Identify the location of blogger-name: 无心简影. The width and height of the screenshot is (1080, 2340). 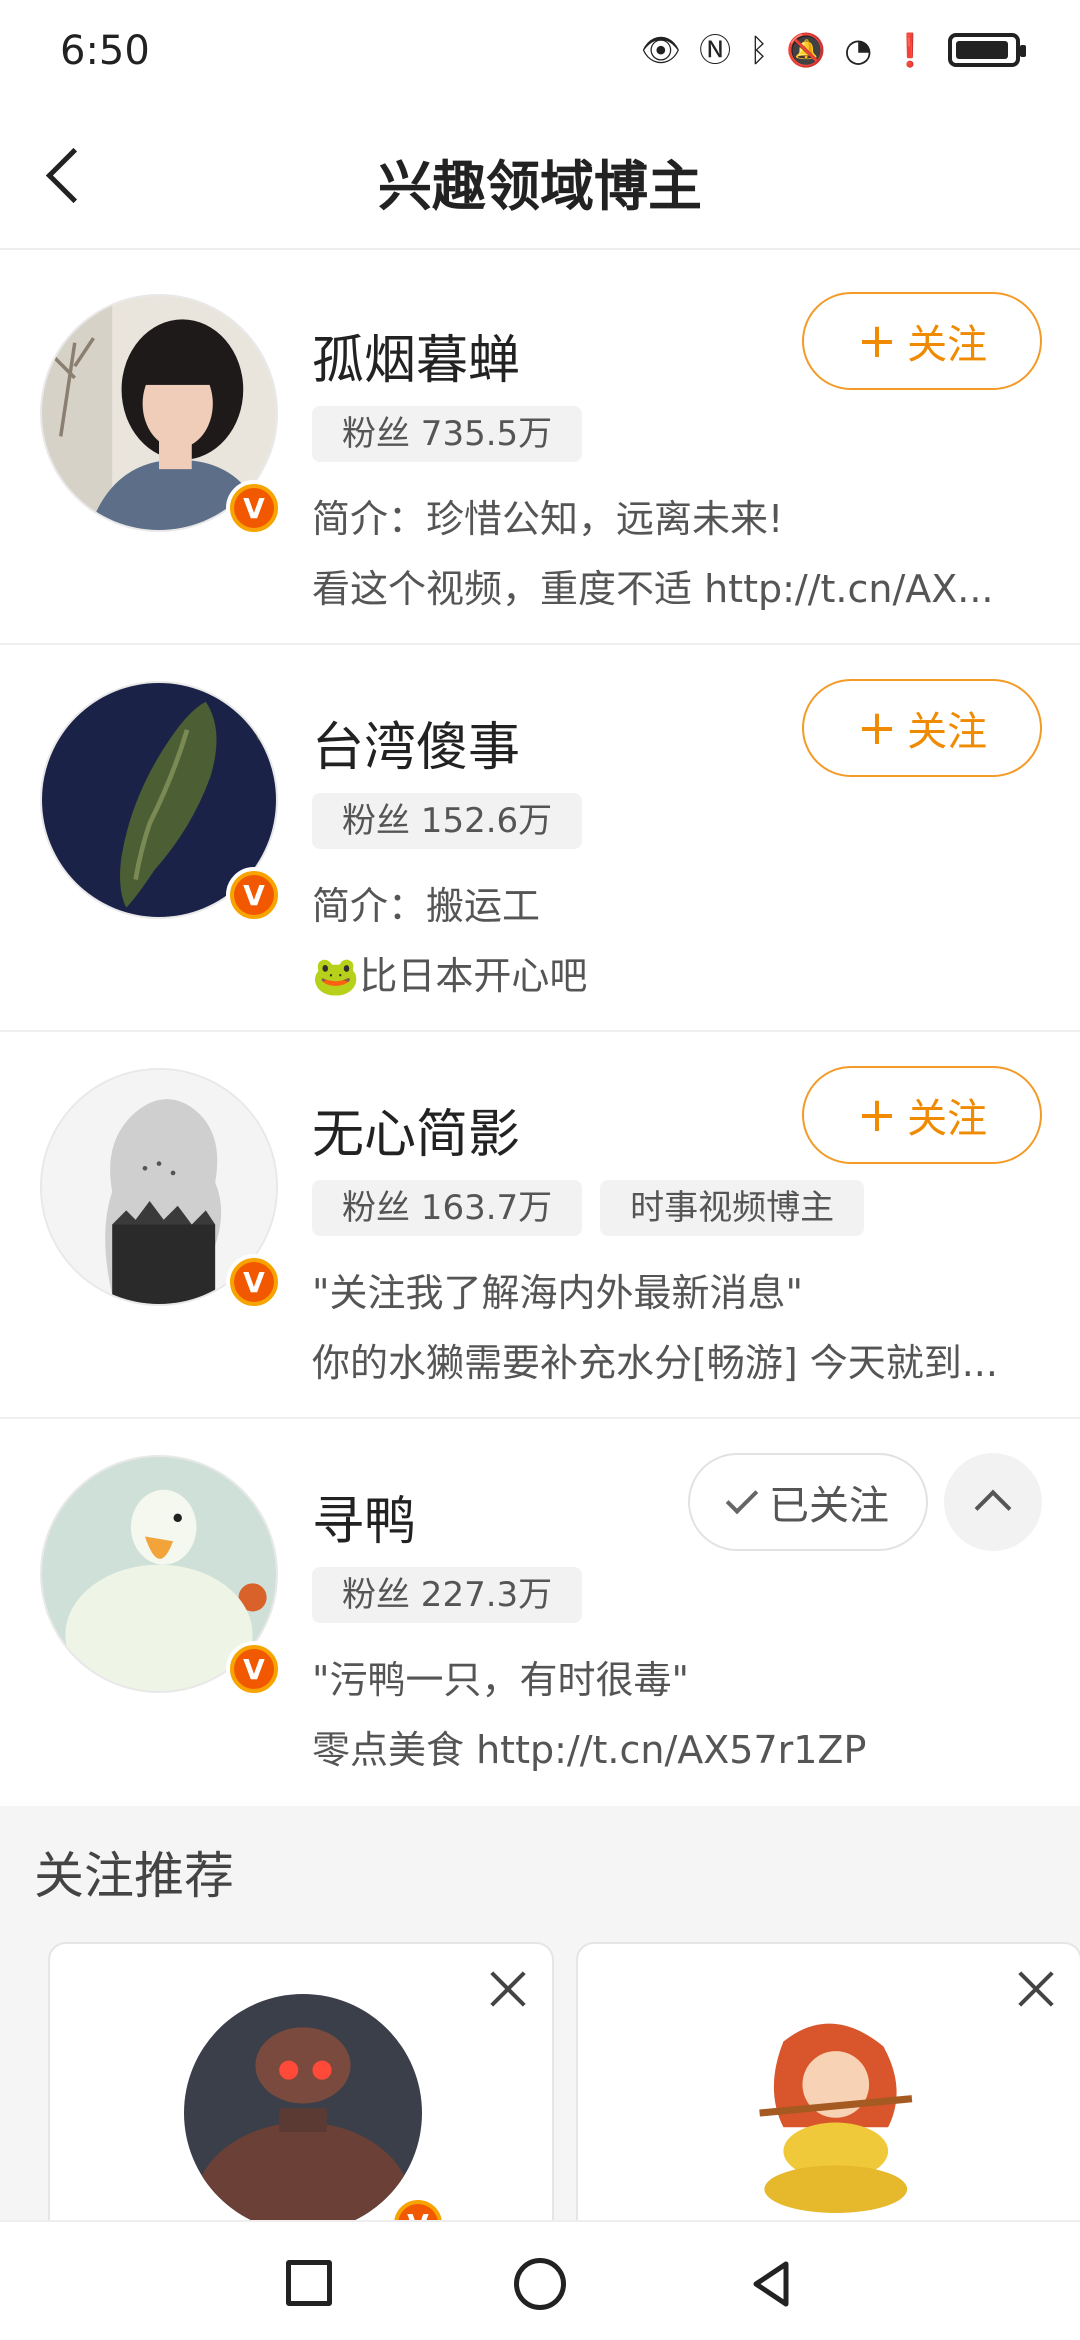
(416, 1129).